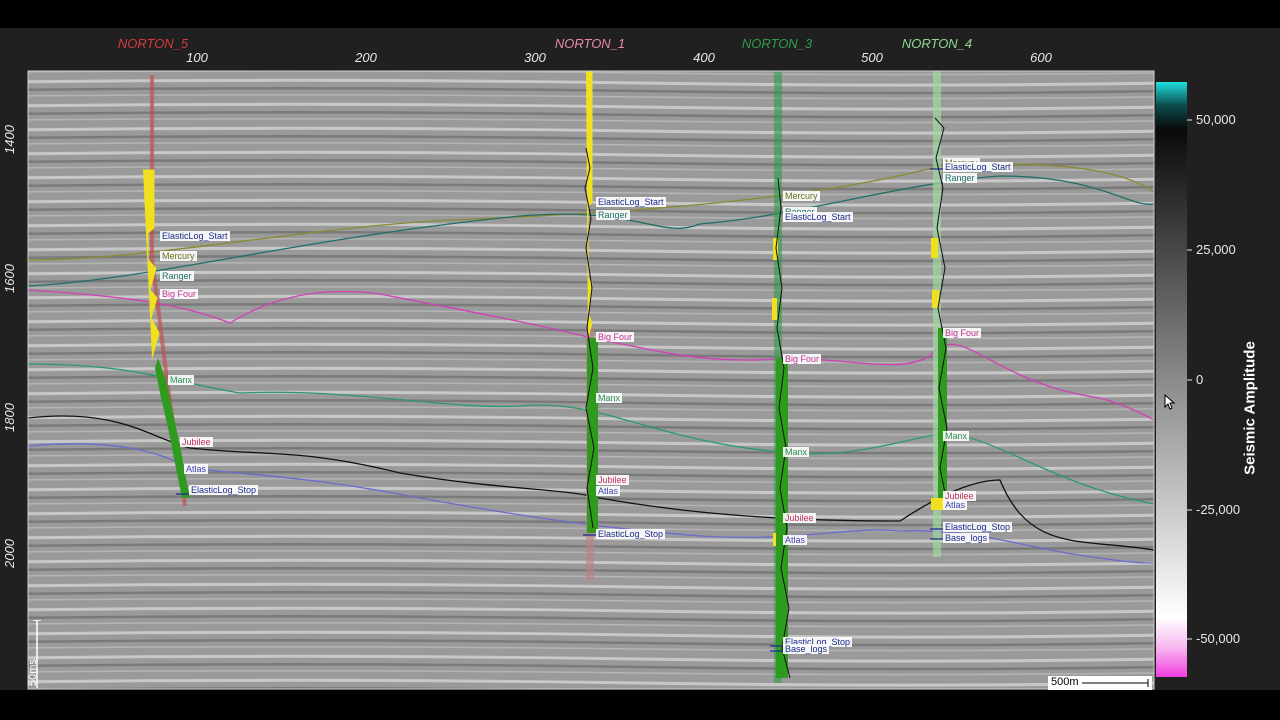 The image size is (1280, 720). Describe the element at coordinates (9, 278) in the screenshot. I see `y-tick: 1600` at that location.